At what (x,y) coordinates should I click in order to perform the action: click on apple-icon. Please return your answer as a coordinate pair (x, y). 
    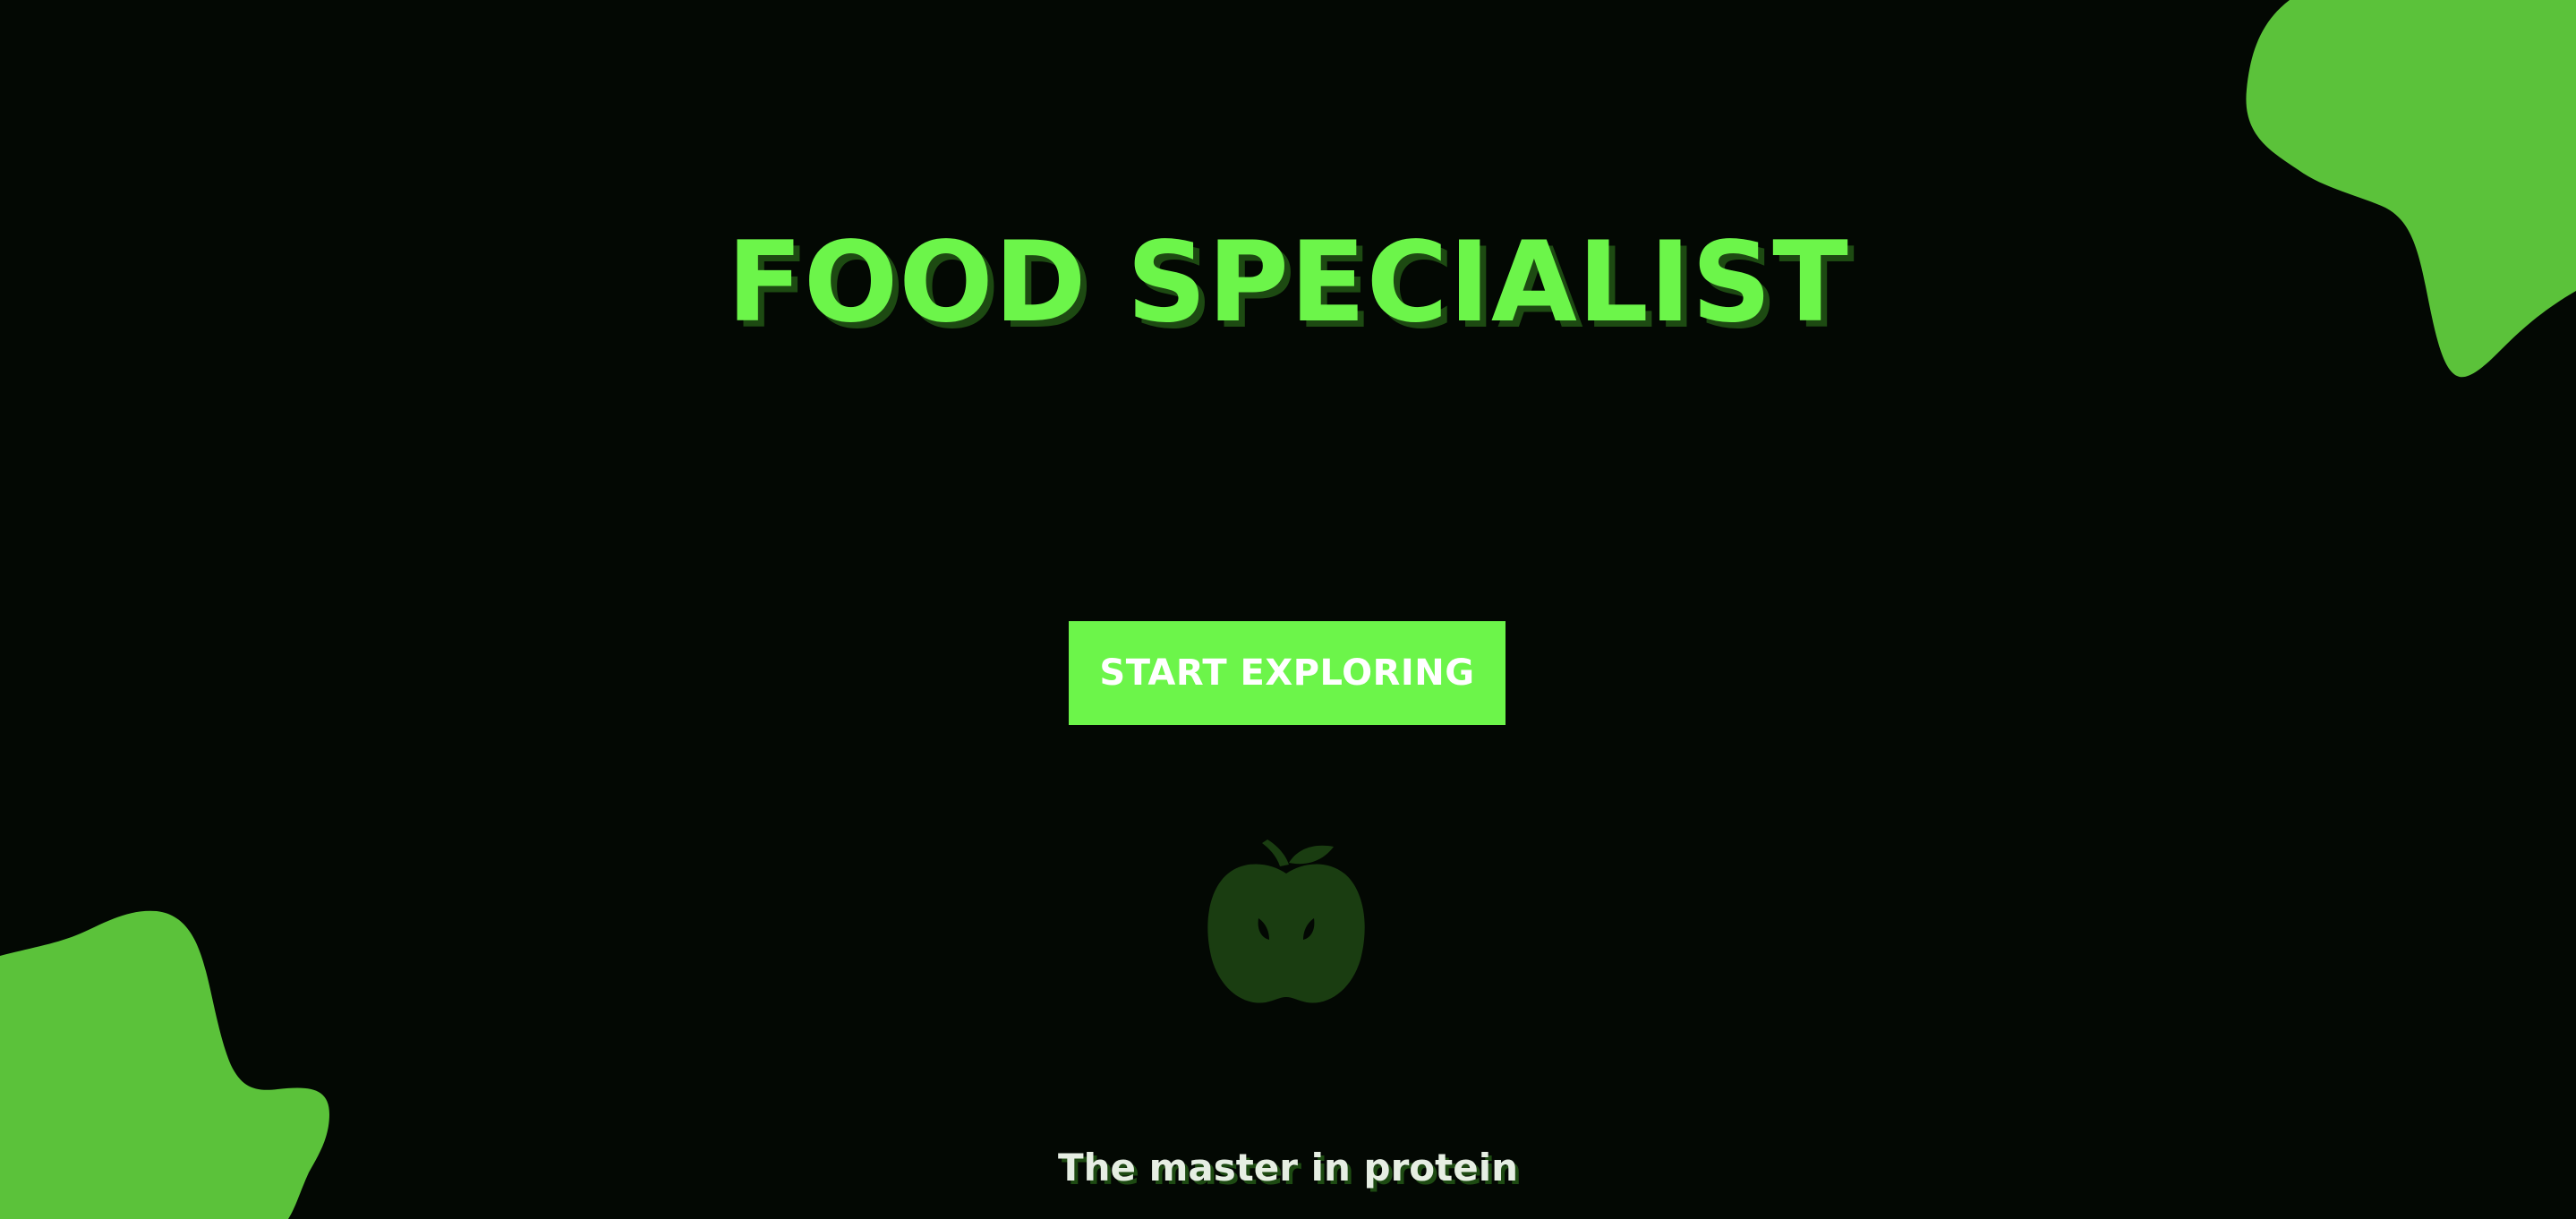
    Looking at the image, I should click on (1286, 921).